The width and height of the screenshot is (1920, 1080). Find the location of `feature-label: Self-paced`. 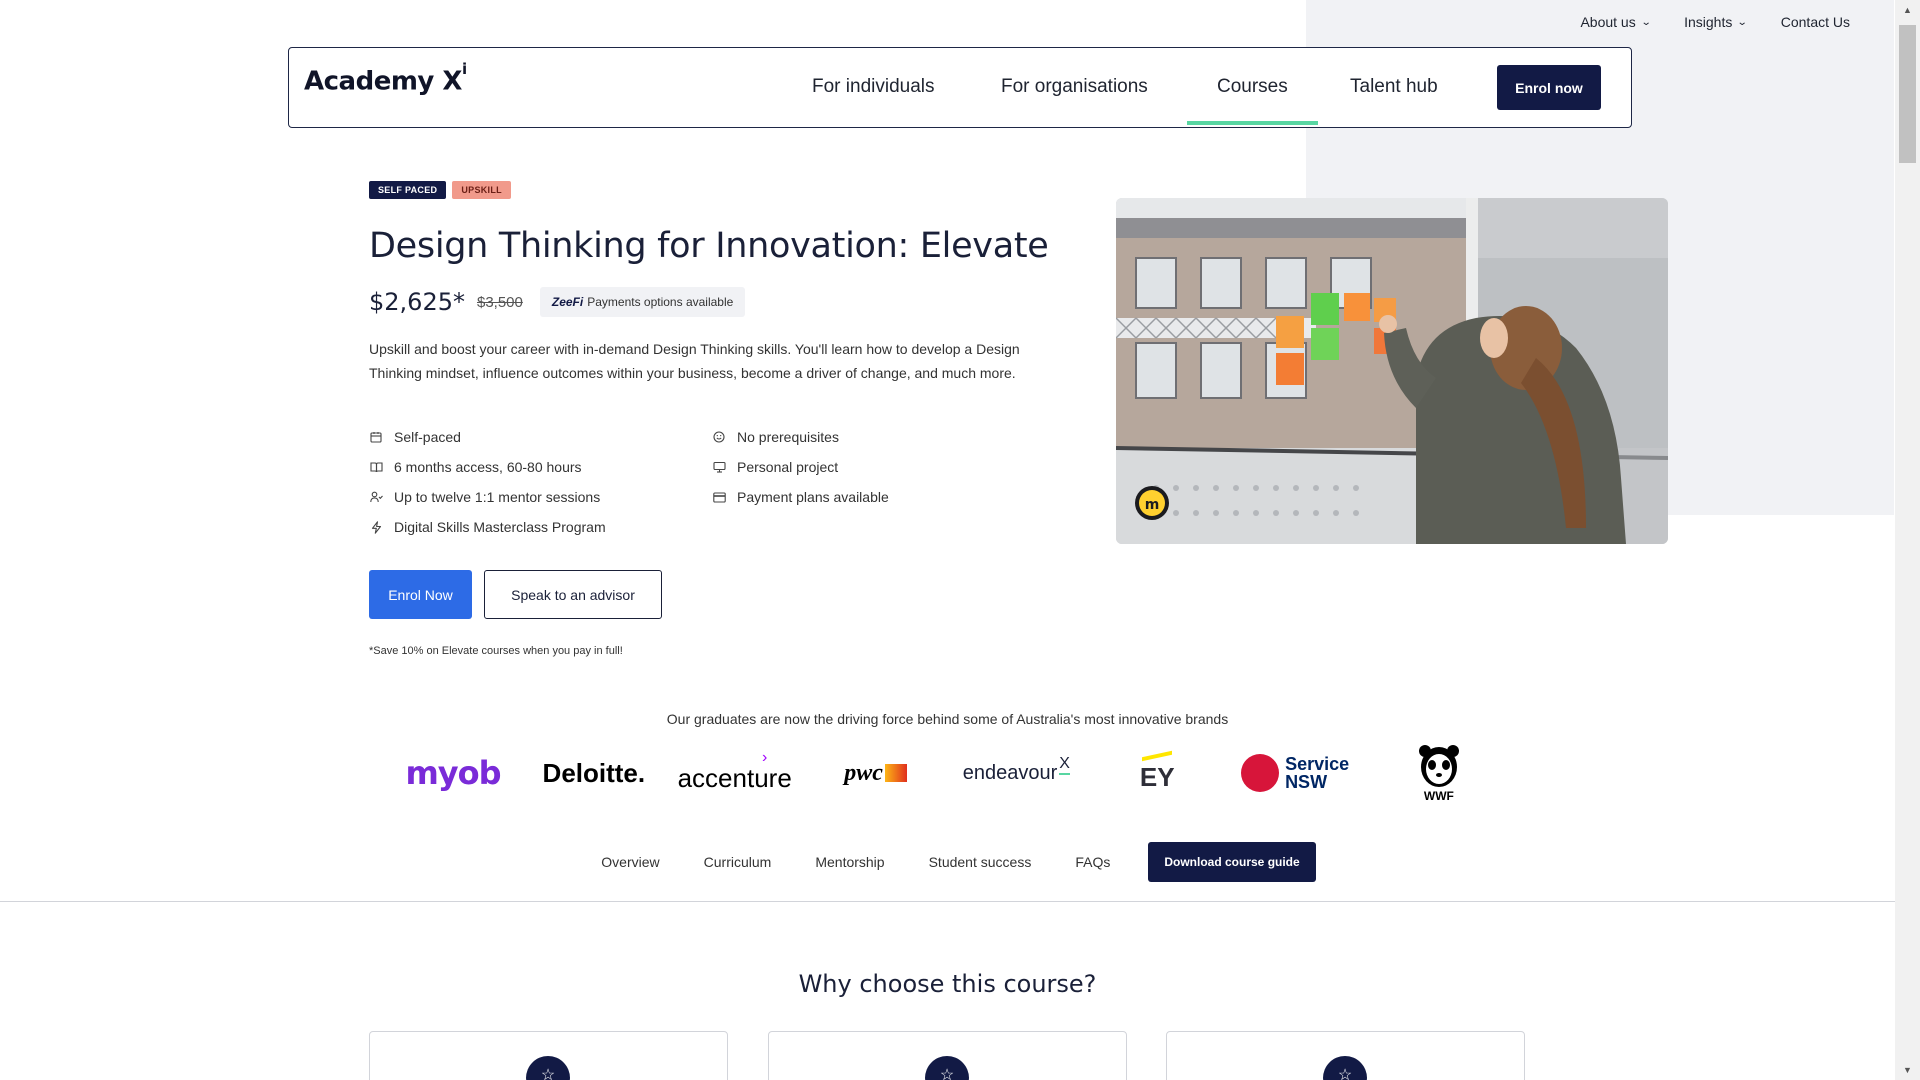

feature-label: Self-paced is located at coordinates (427, 437).